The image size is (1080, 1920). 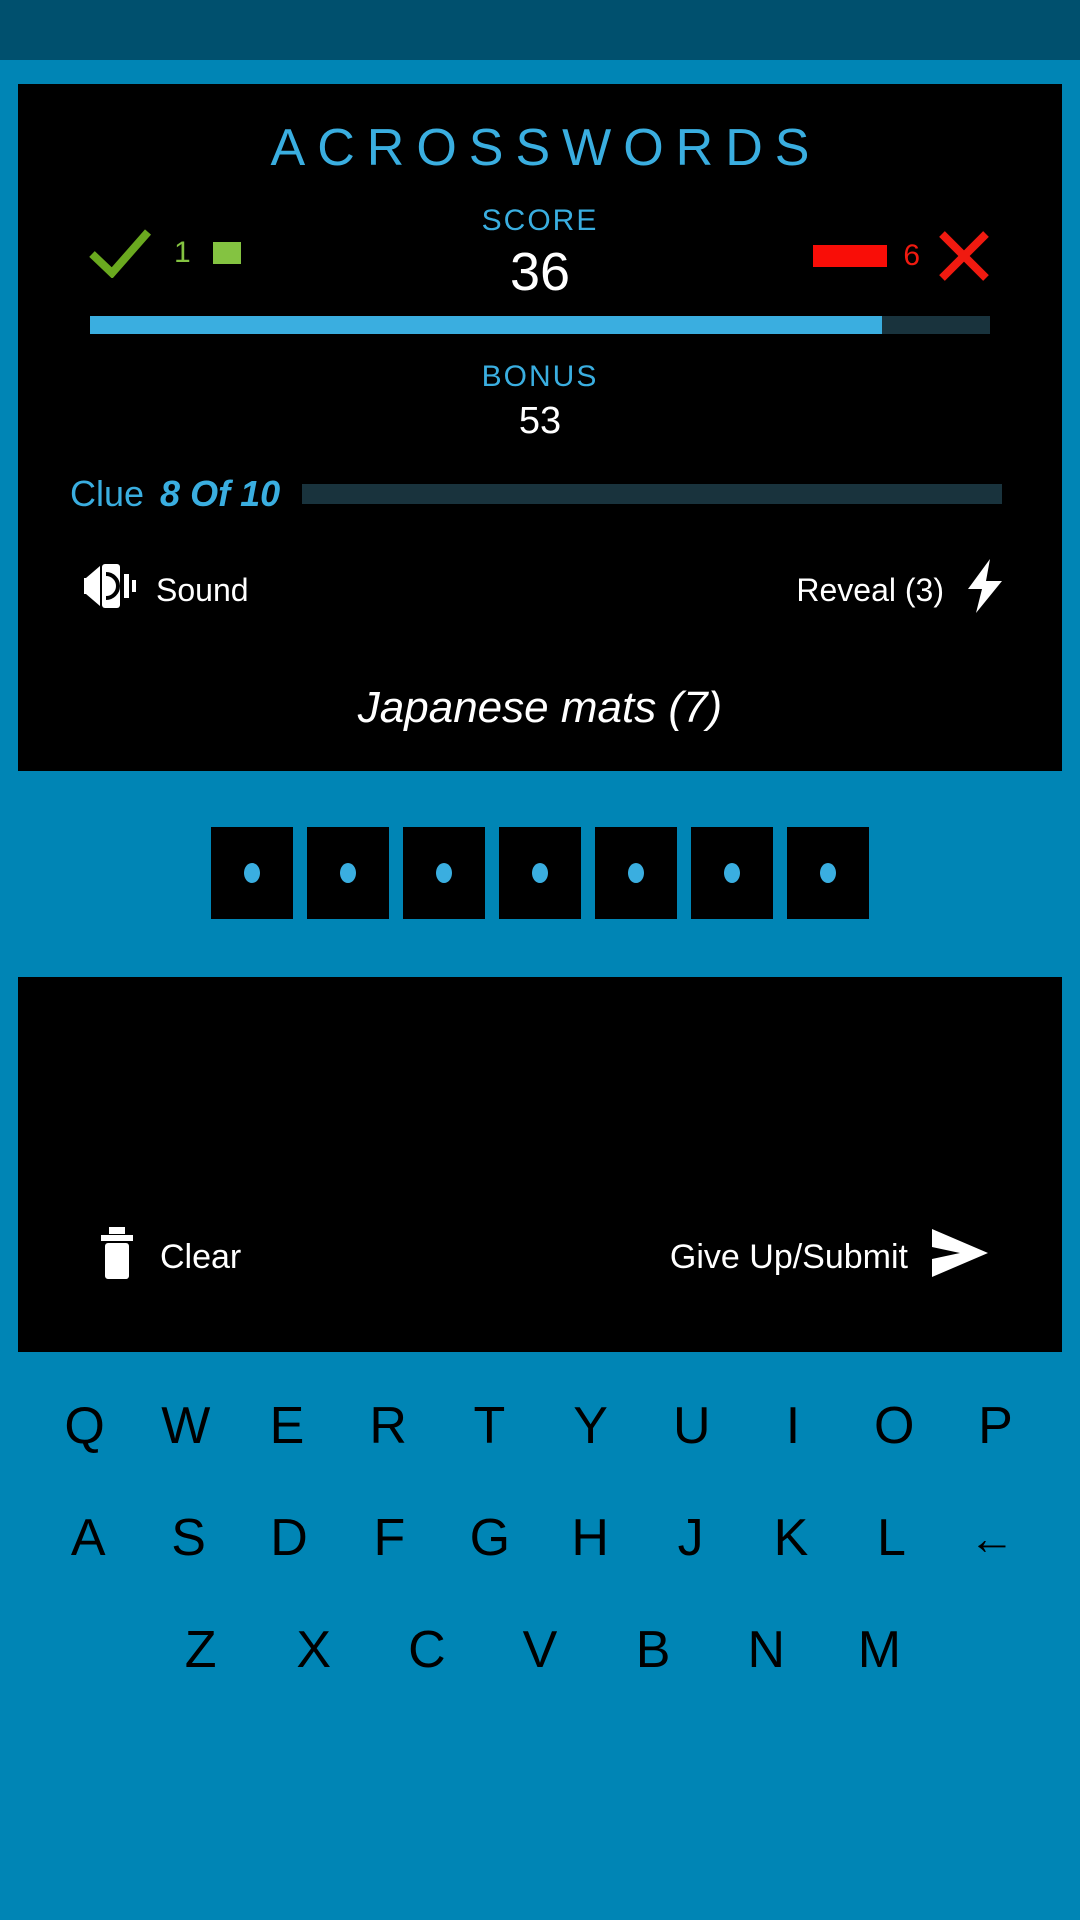 I want to click on keyboard-row-2: A S D F G H J K L ←, so click(x=540, y=1538).